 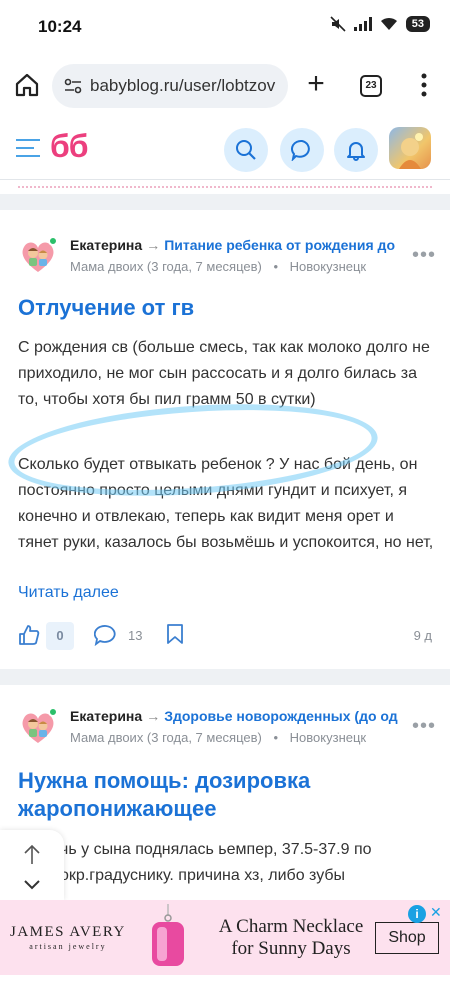 What do you see at coordinates (225, 637) in the screenshot?
I see `post-actions: 0 13 9 д` at bounding box center [225, 637].